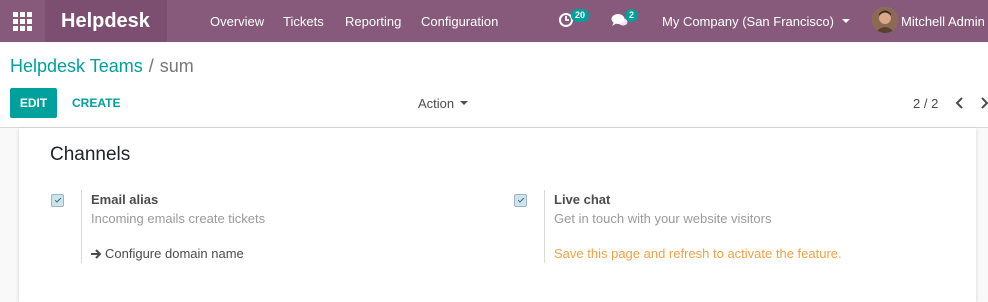 This screenshot has width=988, height=302. Describe the element at coordinates (373, 21) in the screenshot. I see `menu-reporting: Reporting` at that location.